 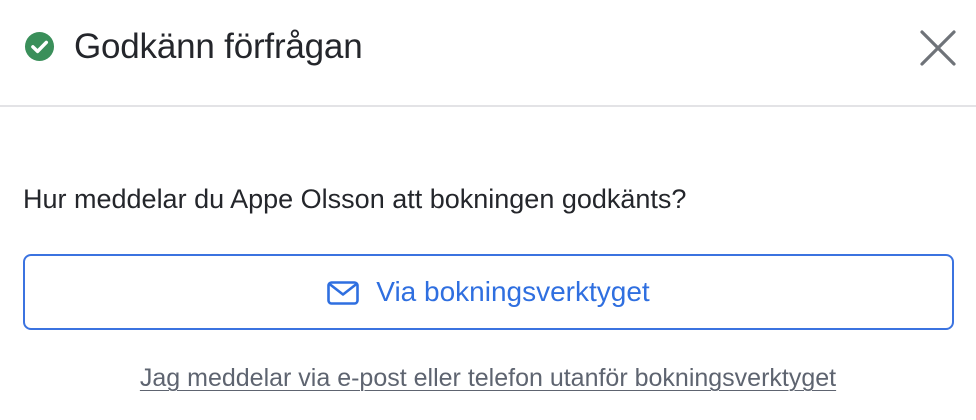 I want to click on mail-icon, so click(x=343, y=292).